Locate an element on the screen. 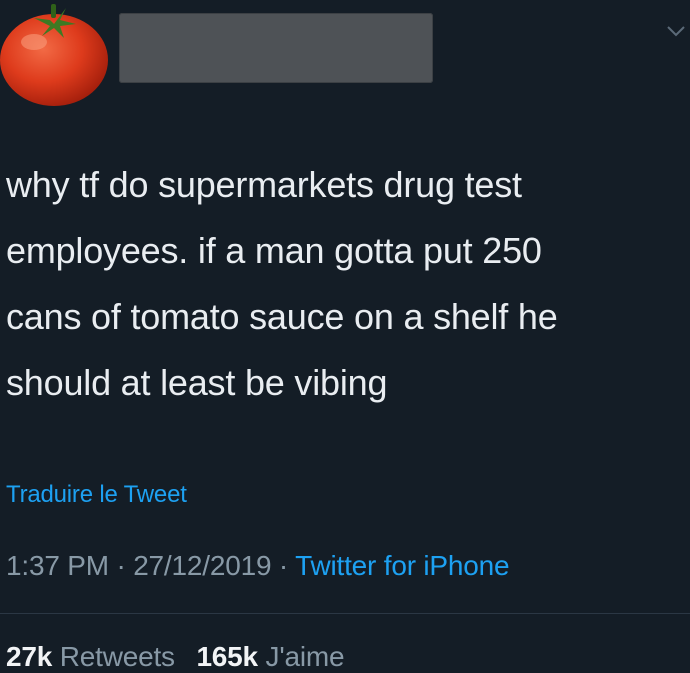 The width and height of the screenshot is (690, 673). tweet-time: 1:37 PM is located at coordinates (57, 565).